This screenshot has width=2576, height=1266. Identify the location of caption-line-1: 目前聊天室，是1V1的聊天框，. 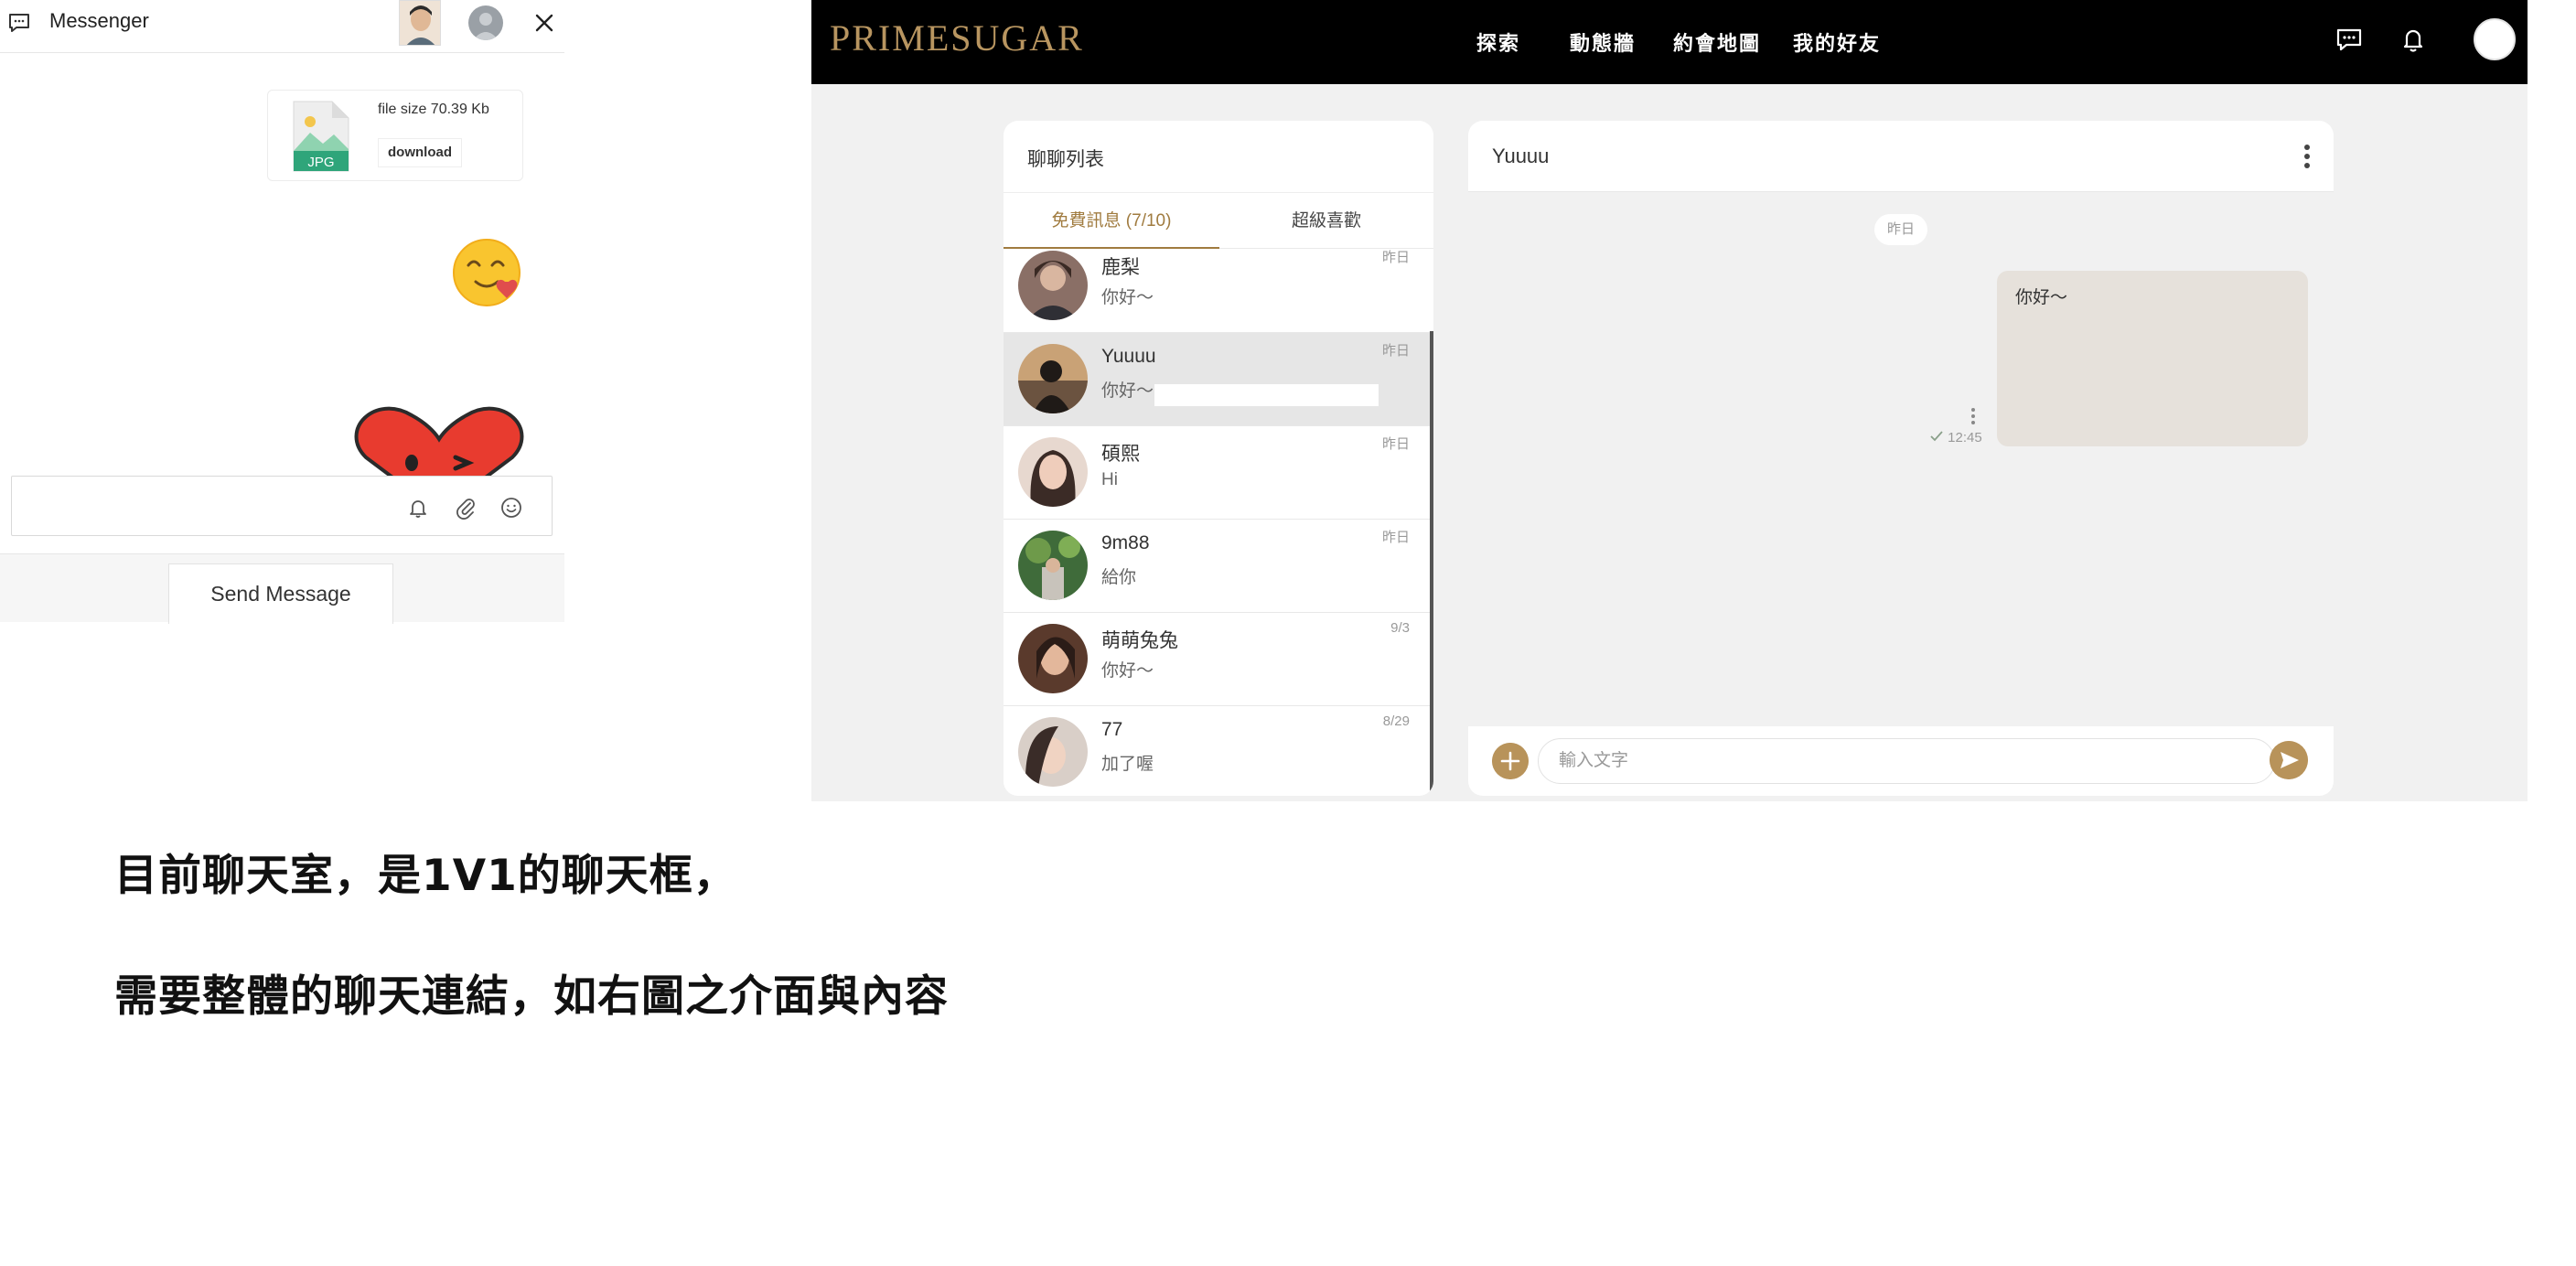
(426, 876).